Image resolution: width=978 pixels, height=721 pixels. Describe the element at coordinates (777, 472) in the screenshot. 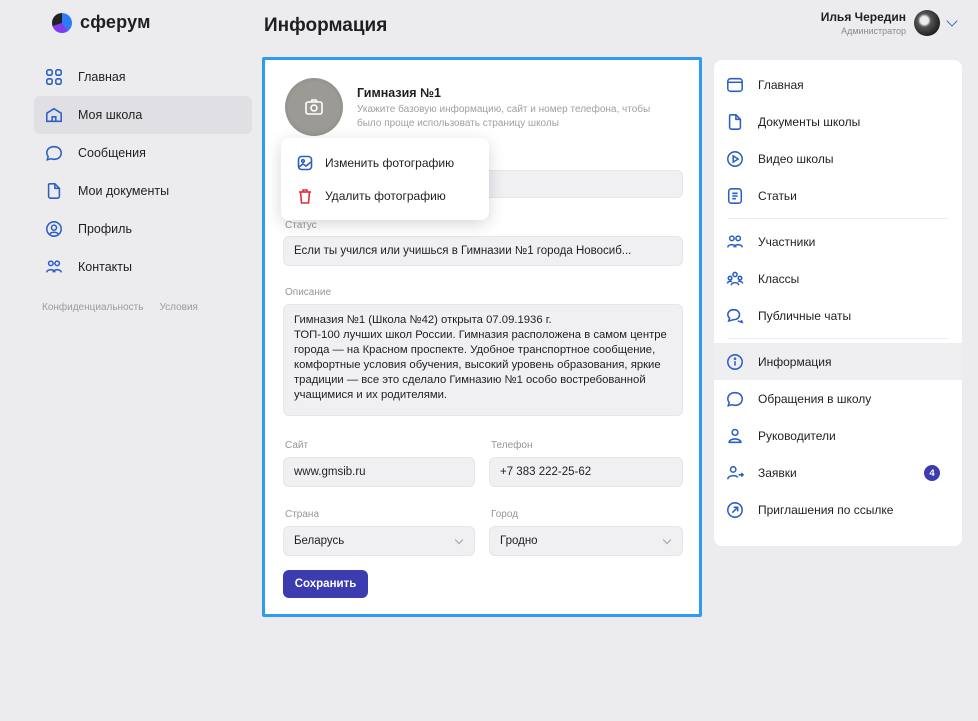

I see `school-nav-label: Заявки` at that location.